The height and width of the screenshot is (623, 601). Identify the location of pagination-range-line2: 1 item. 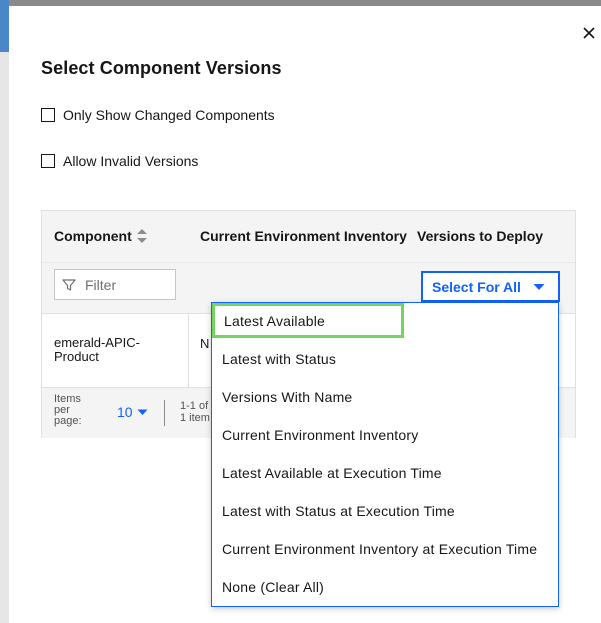
(195, 418).